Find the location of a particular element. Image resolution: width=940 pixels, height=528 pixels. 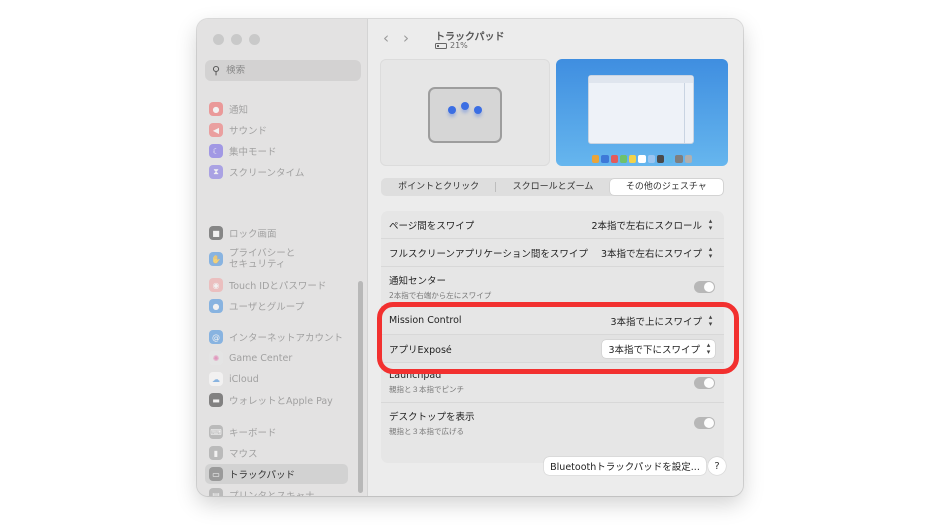

setting-label: フルスクリーンアプリケーション間をスワイプ is located at coordinates (488, 254).